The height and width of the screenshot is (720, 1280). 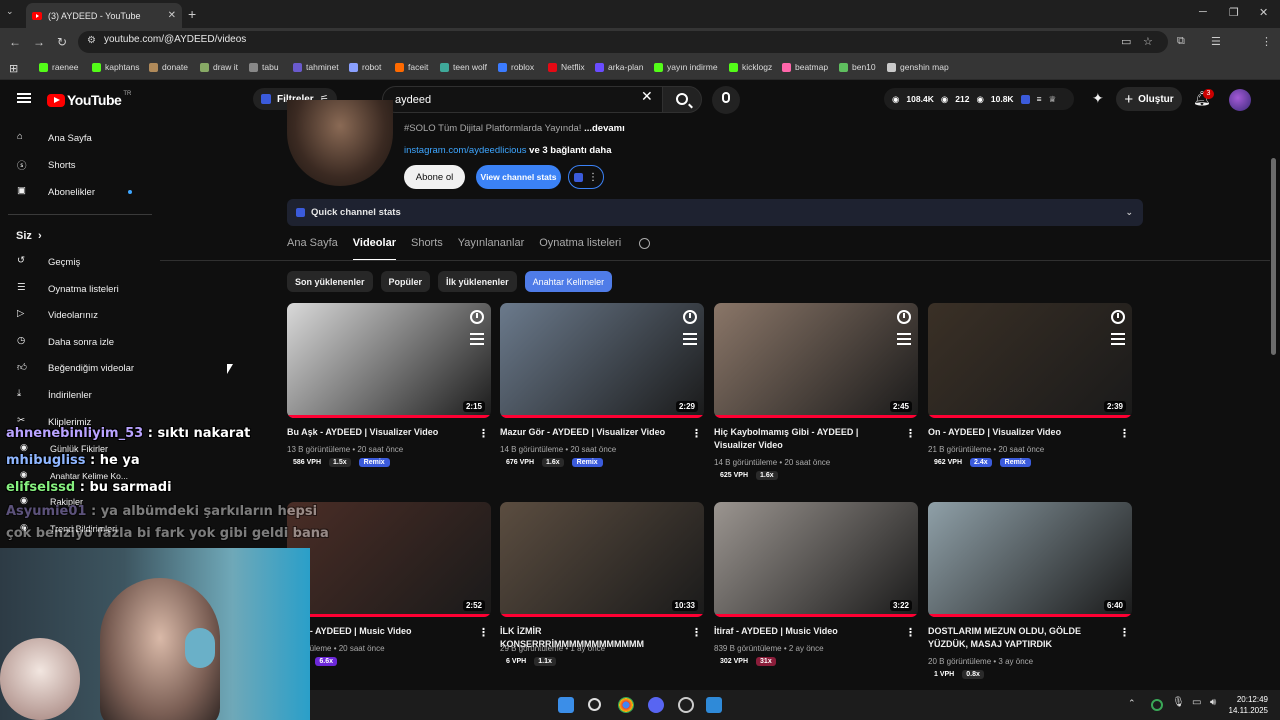 I want to click on volume-icon: 🔊︎, so click(x=1218, y=705).